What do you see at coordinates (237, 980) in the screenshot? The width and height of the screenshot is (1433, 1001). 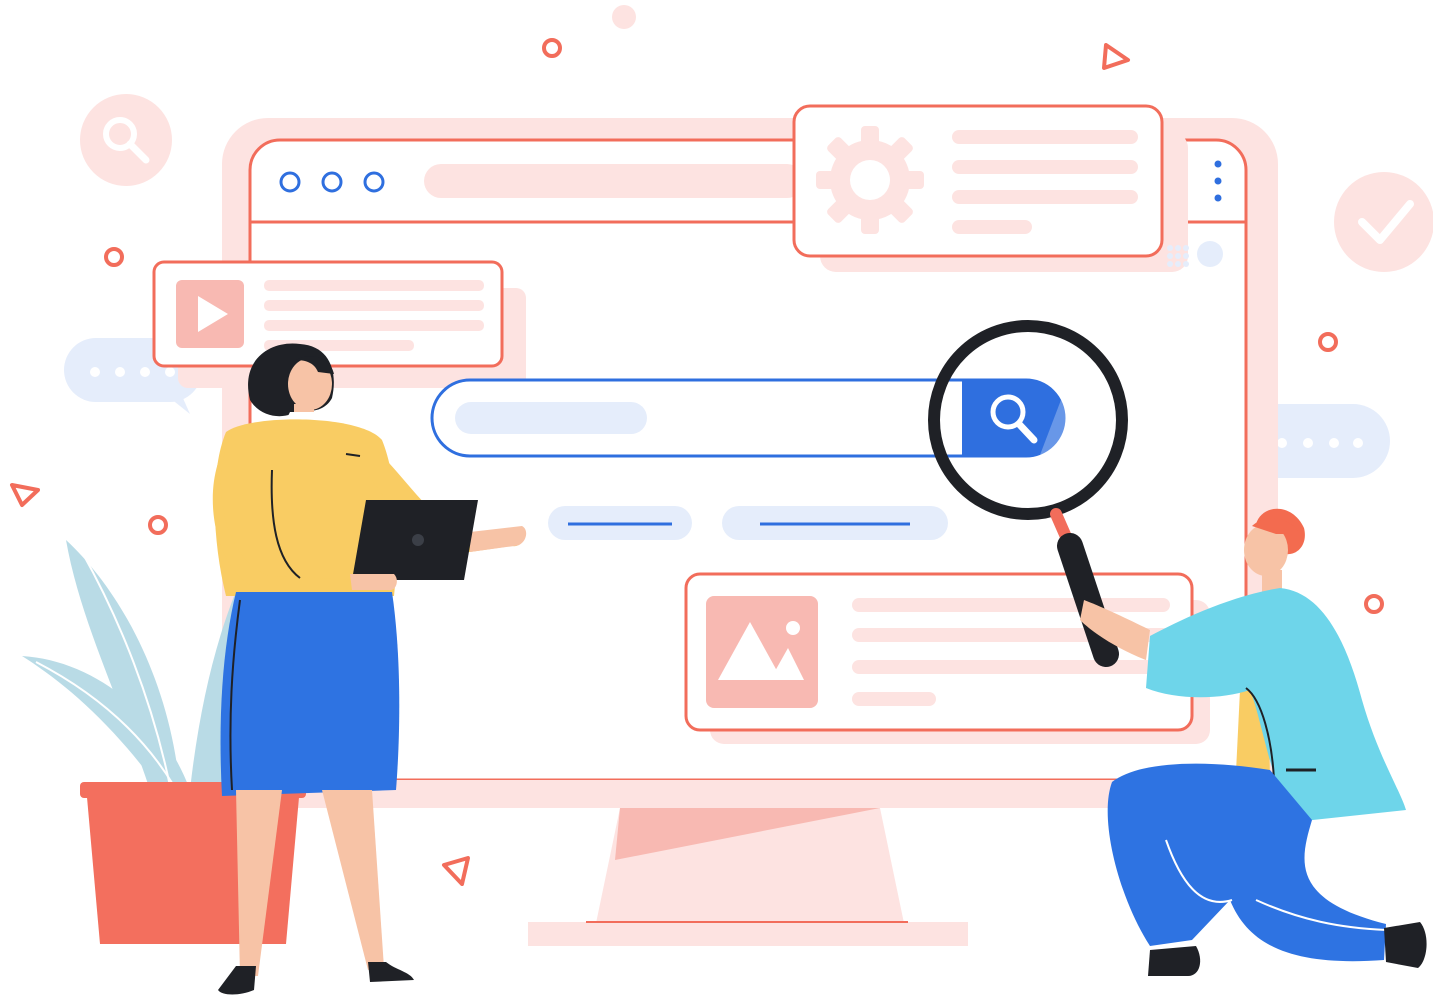 I see `left-shoe` at bounding box center [237, 980].